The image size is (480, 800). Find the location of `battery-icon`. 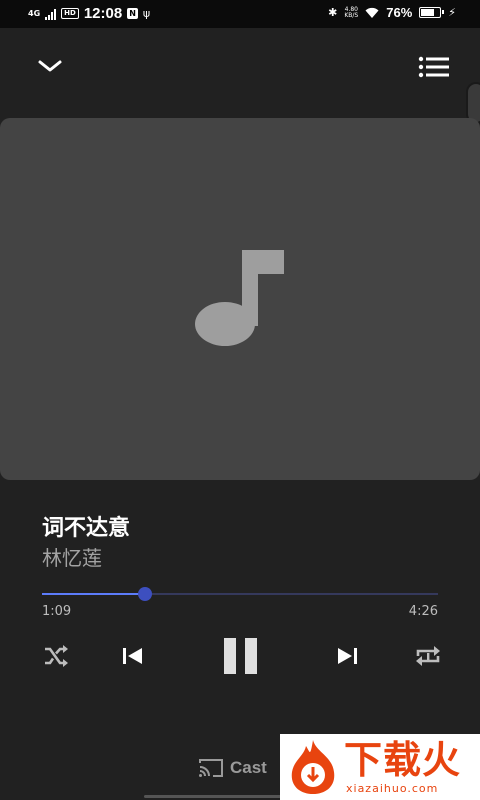

battery-icon is located at coordinates (432, 12).